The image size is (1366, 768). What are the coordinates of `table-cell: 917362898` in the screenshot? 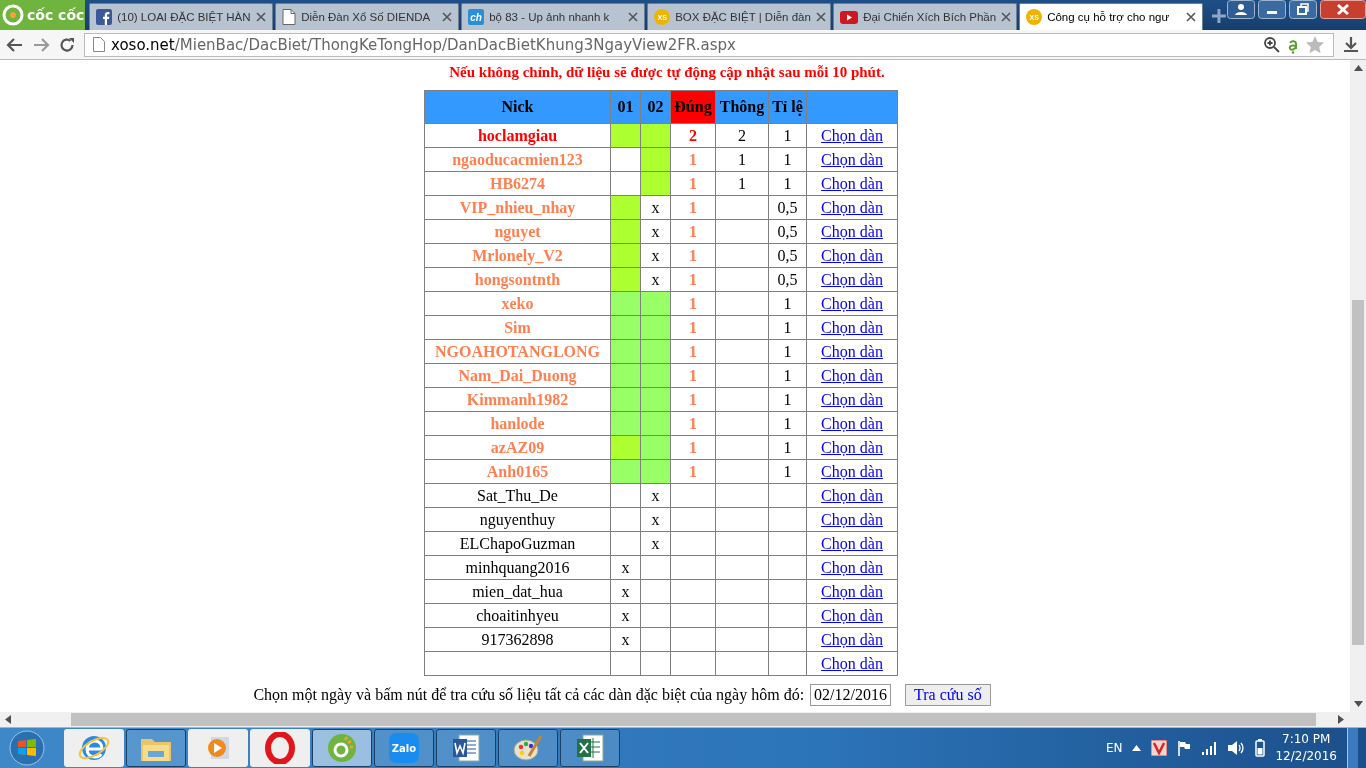 It's located at (517, 639).